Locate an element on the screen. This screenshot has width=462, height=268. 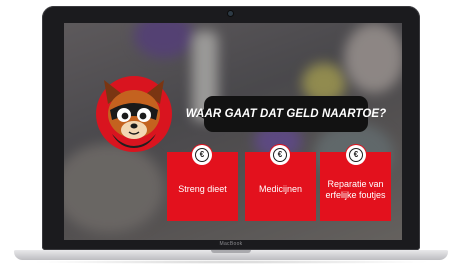
question-speech-bubble: WAAR GAAT DAT GELD NAARTOE? is located at coordinates (286, 114).